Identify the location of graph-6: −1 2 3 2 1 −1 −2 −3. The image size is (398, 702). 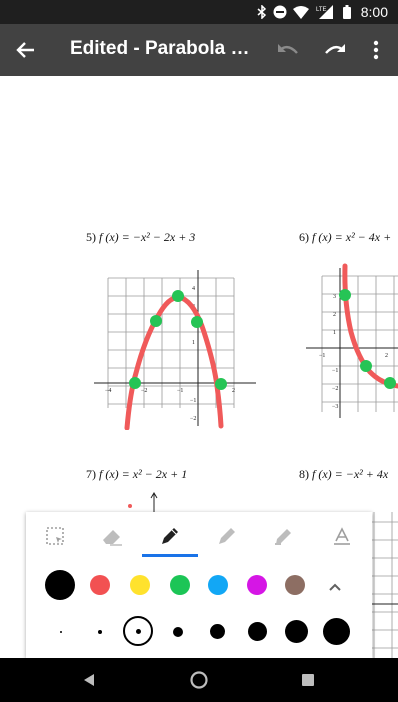
(352, 340).